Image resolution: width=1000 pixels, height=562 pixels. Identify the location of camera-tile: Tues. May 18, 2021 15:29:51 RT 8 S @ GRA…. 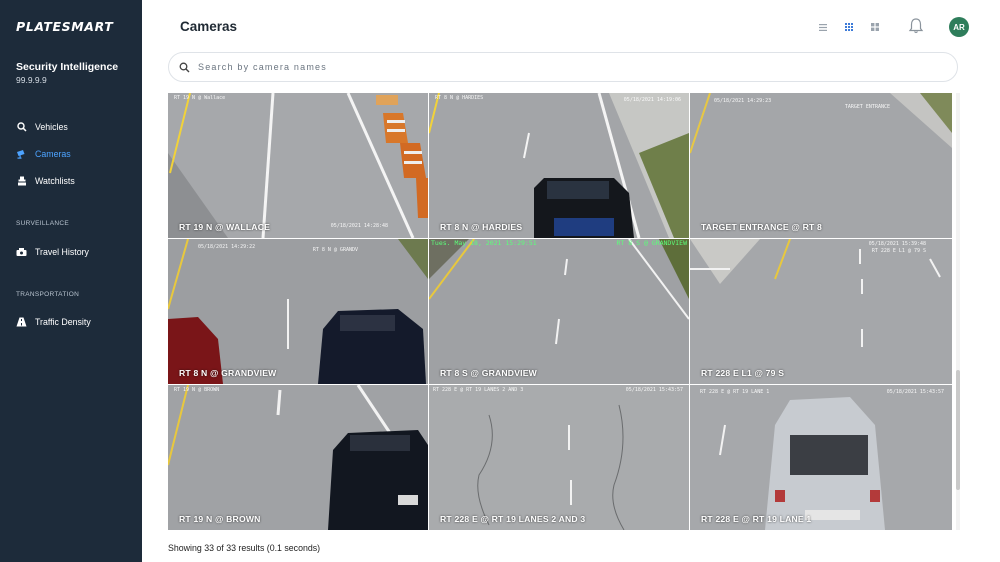
(559, 311).